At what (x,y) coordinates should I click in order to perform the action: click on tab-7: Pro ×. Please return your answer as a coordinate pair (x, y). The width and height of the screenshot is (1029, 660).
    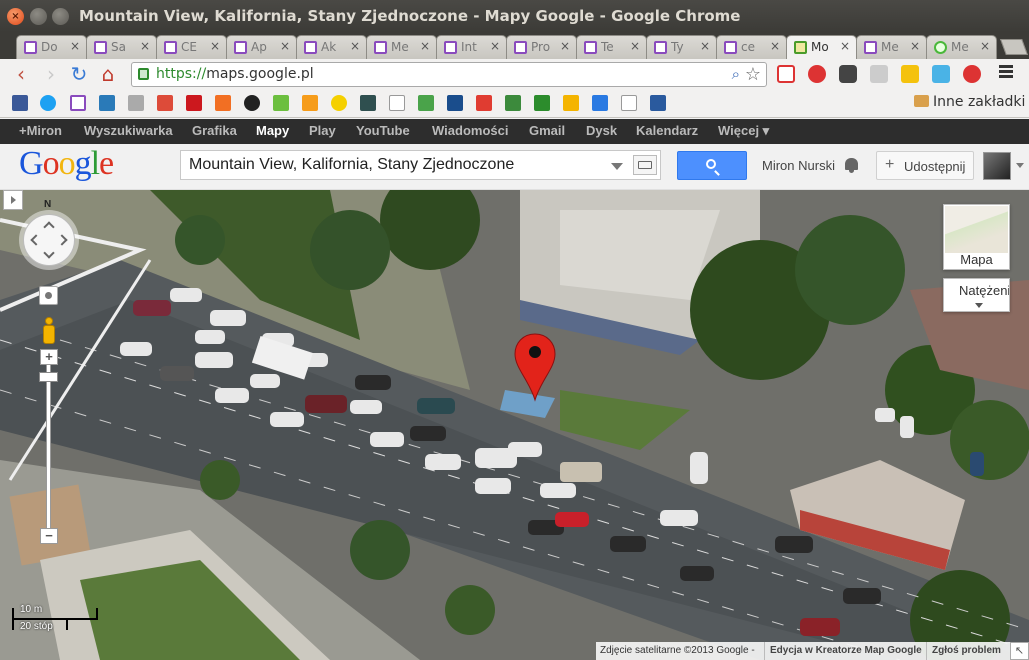
    Looking at the image, I should click on (541, 47).